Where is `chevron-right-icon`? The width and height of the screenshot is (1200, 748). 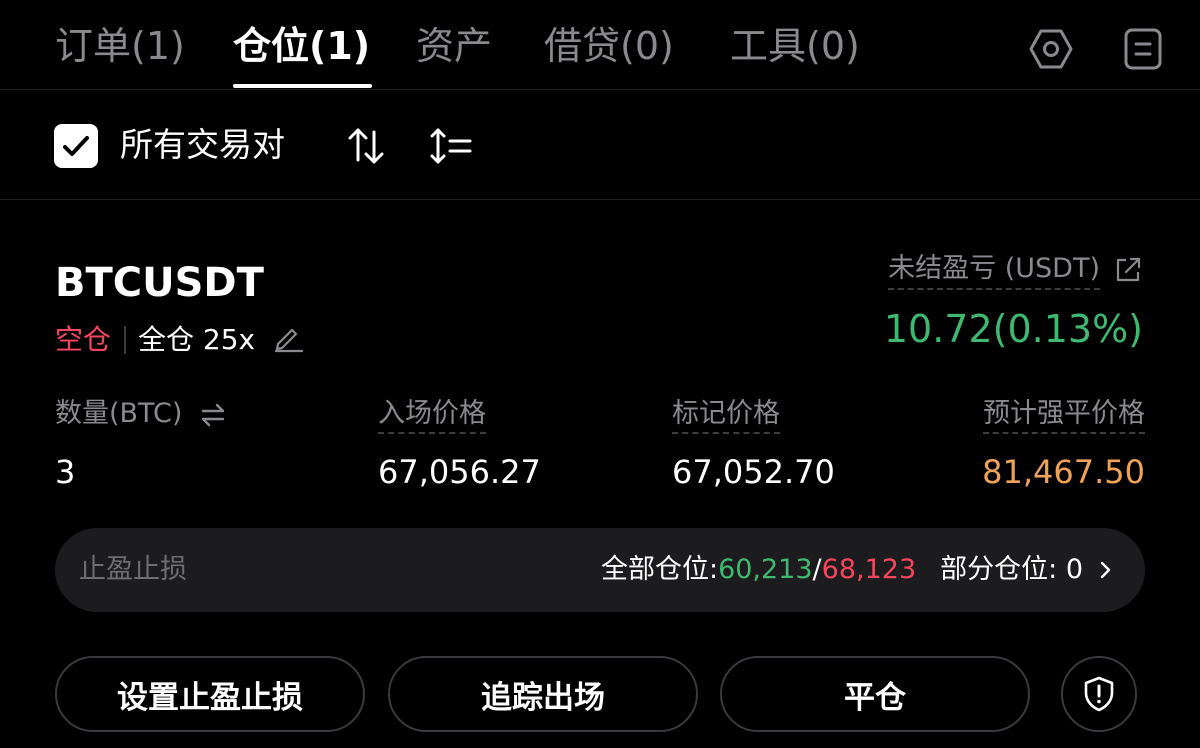
chevron-right-icon is located at coordinates (1105, 570).